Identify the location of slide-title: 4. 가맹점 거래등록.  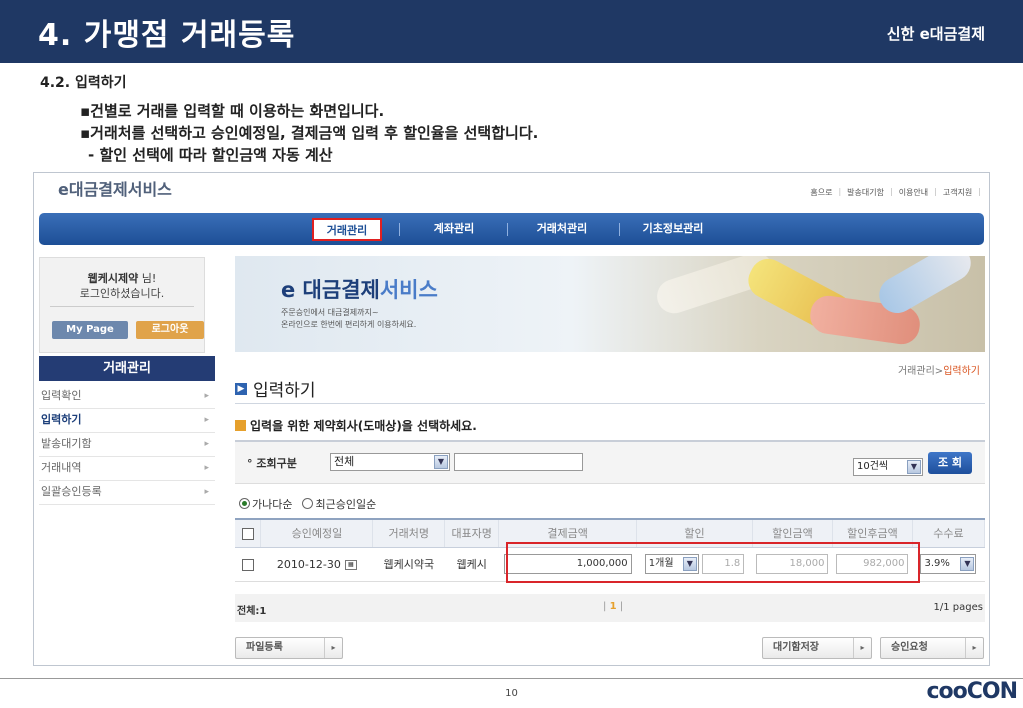
(167, 35).